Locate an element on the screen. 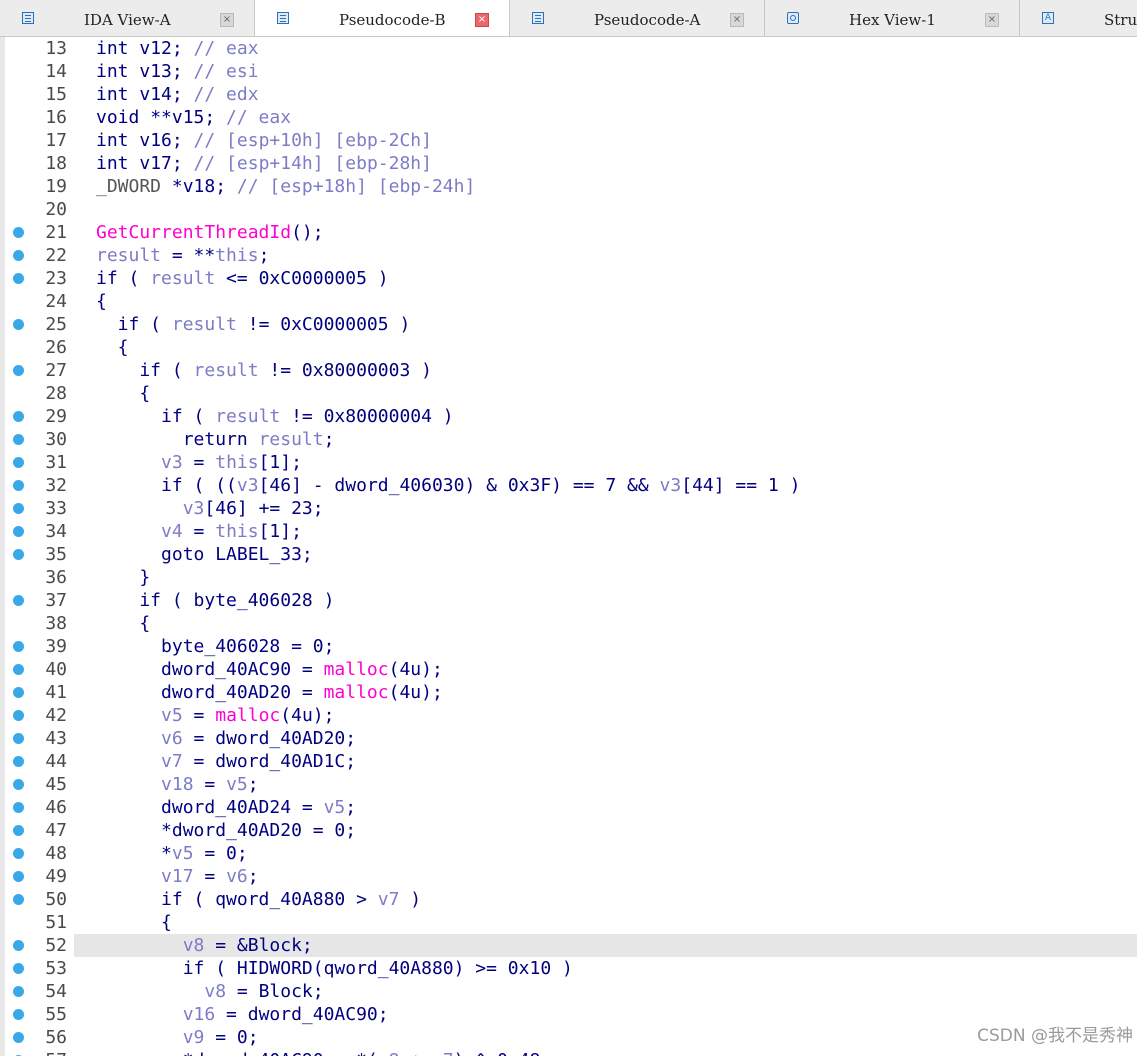 This screenshot has width=1137, height=1056. tab-pseudocode-b: Pseudocode-B × is located at coordinates (382, 18).